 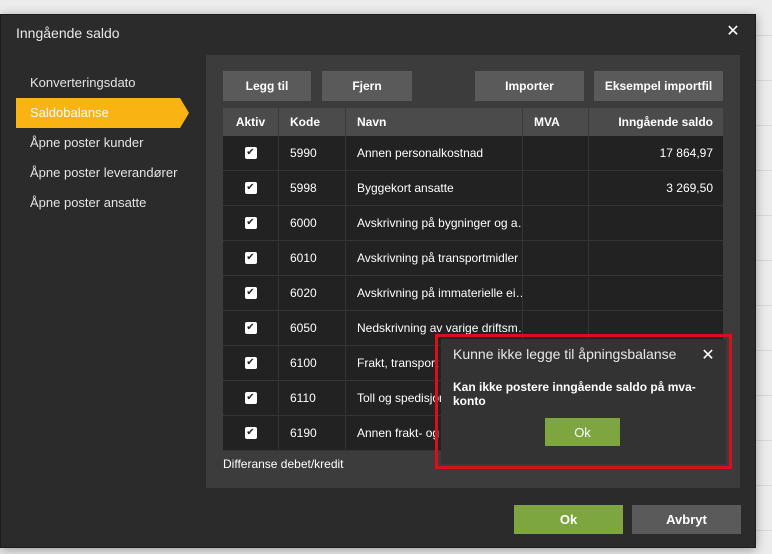 I want to click on header-mva: MVA, so click(x=556, y=122).